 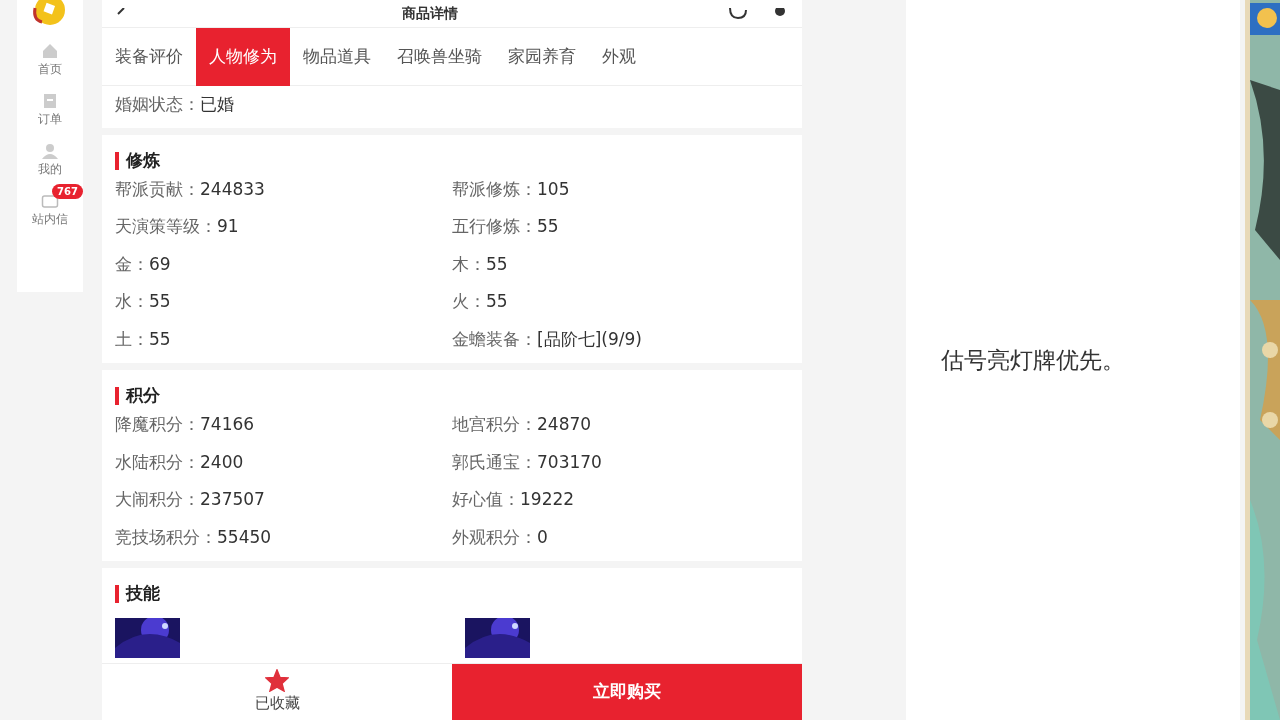 I want to click on tab: 物品道具, so click(x=337, y=57).